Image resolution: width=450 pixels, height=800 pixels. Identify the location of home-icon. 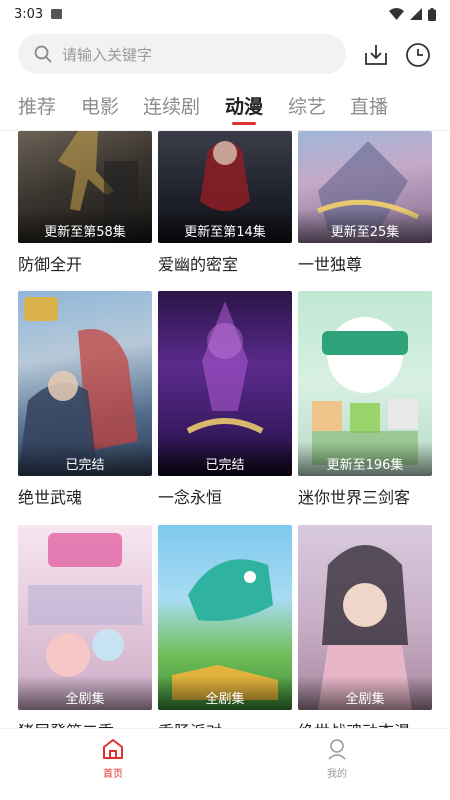
(113, 749).